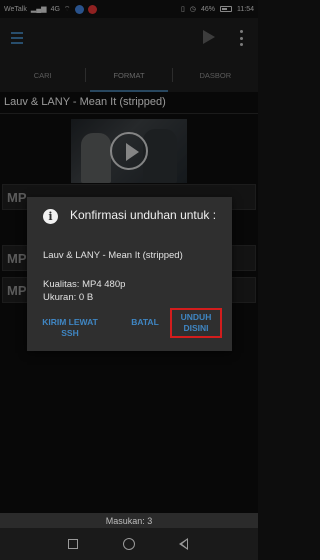 This screenshot has width=320, height=560. I want to click on back-icon, so click(183, 544).